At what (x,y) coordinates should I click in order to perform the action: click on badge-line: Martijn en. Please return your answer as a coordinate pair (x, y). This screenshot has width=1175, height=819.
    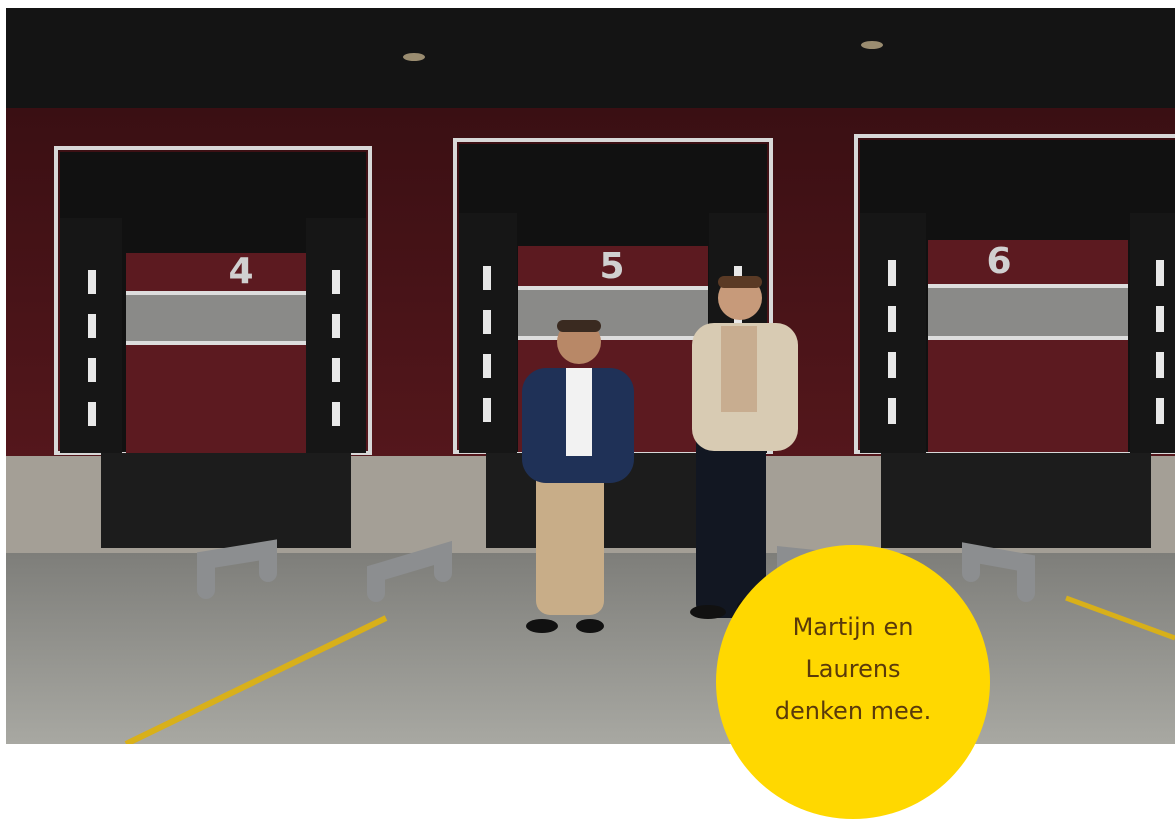
    Looking at the image, I should click on (853, 627).